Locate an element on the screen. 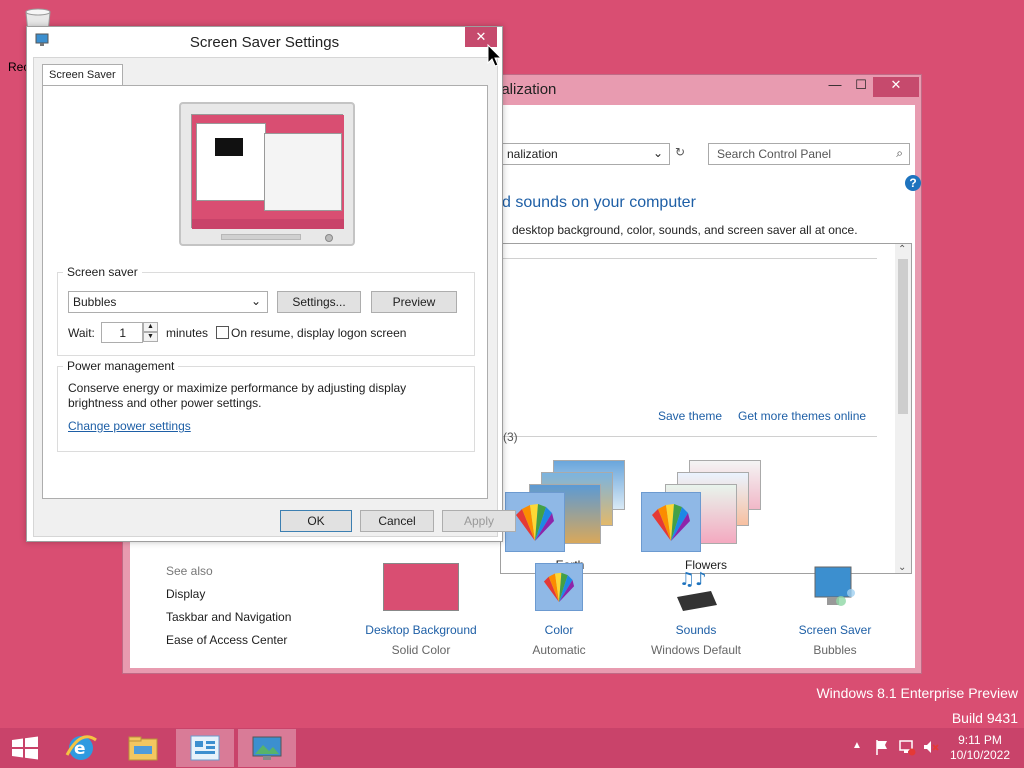 The width and height of the screenshot is (1024, 768). minimize-button: — is located at coordinates (835, 87).